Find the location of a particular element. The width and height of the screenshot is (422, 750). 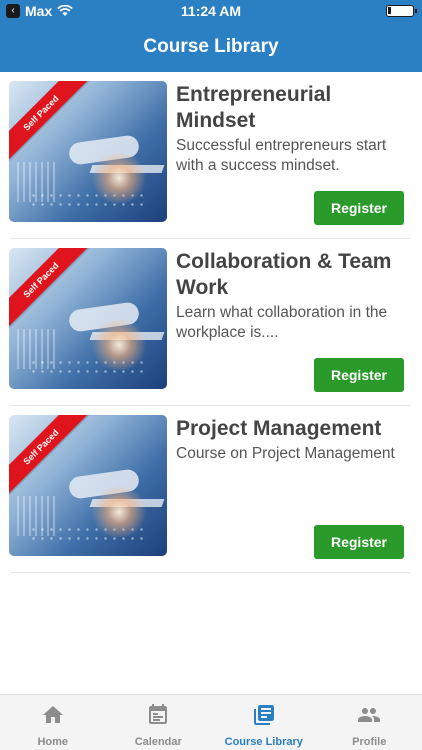

course-title: Project Management is located at coordinates (292, 429).